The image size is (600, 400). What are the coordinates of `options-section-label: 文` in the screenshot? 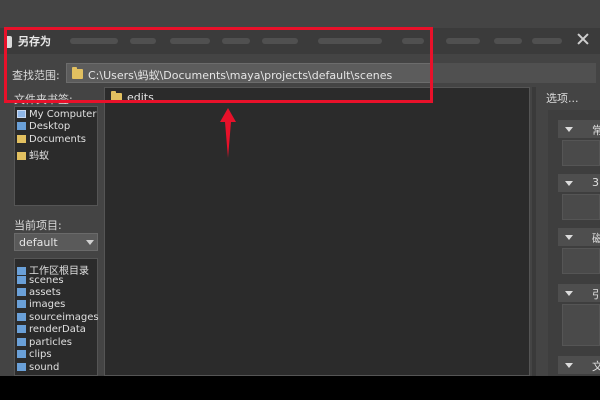 It's located at (596, 366).